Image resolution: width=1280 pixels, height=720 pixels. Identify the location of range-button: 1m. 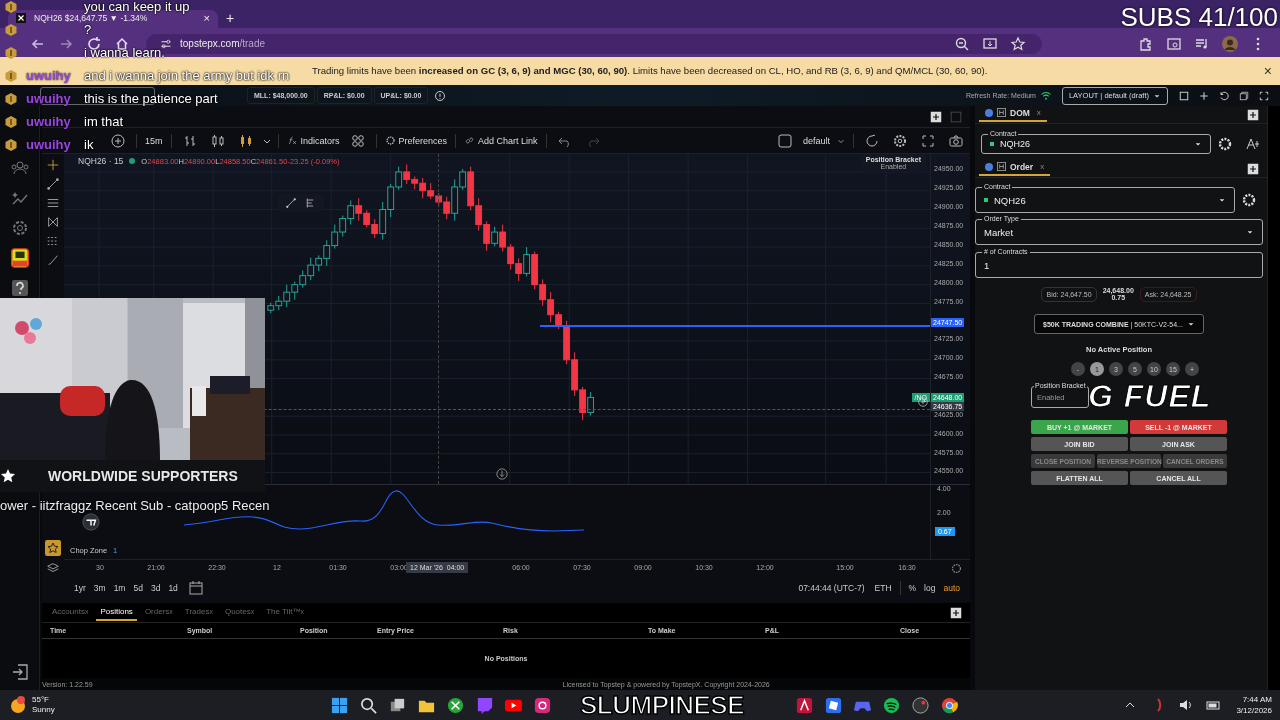
(119, 588).